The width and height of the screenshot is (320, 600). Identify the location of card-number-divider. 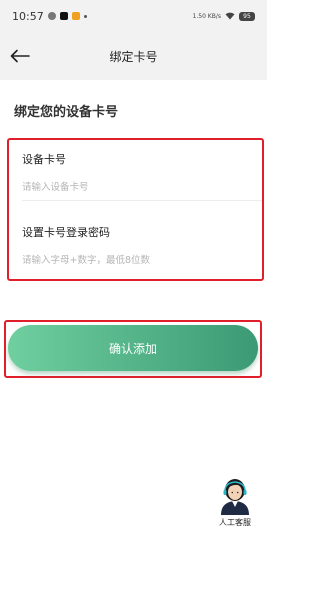
(142, 200).